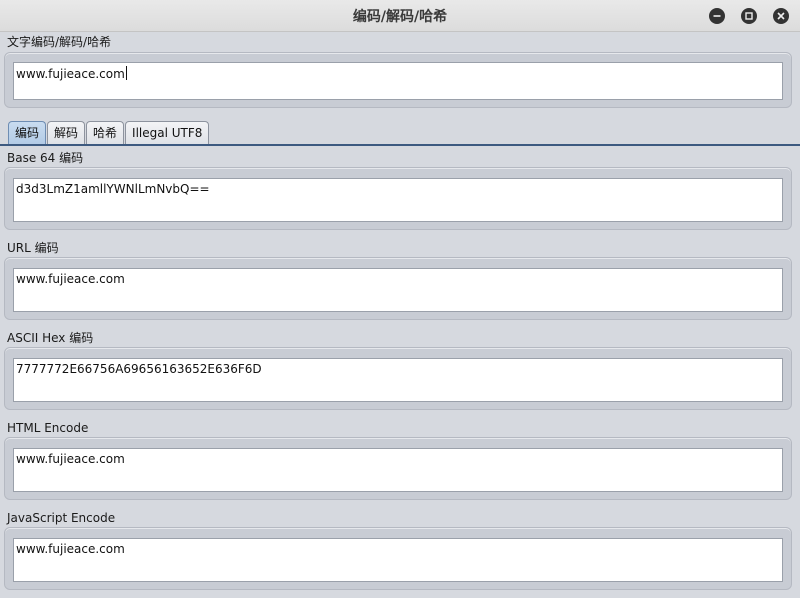 The width and height of the screenshot is (800, 598). I want to click on js-encode-label: JavaScript Encode, so click(61, 518).